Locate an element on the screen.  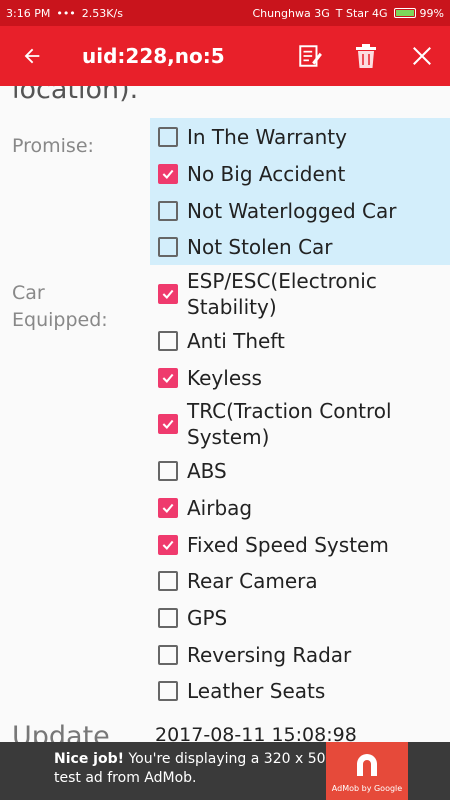
checkbox-label-line1: Anti Theft is located at coordinates (236, 341).